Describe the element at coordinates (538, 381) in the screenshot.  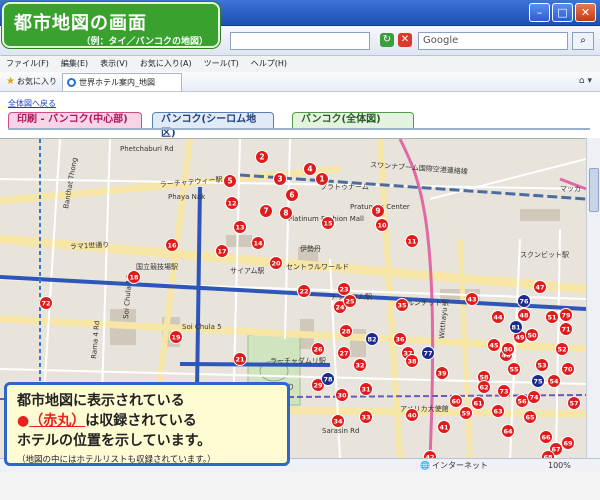
I see `station-marker-75: 75` at that location.